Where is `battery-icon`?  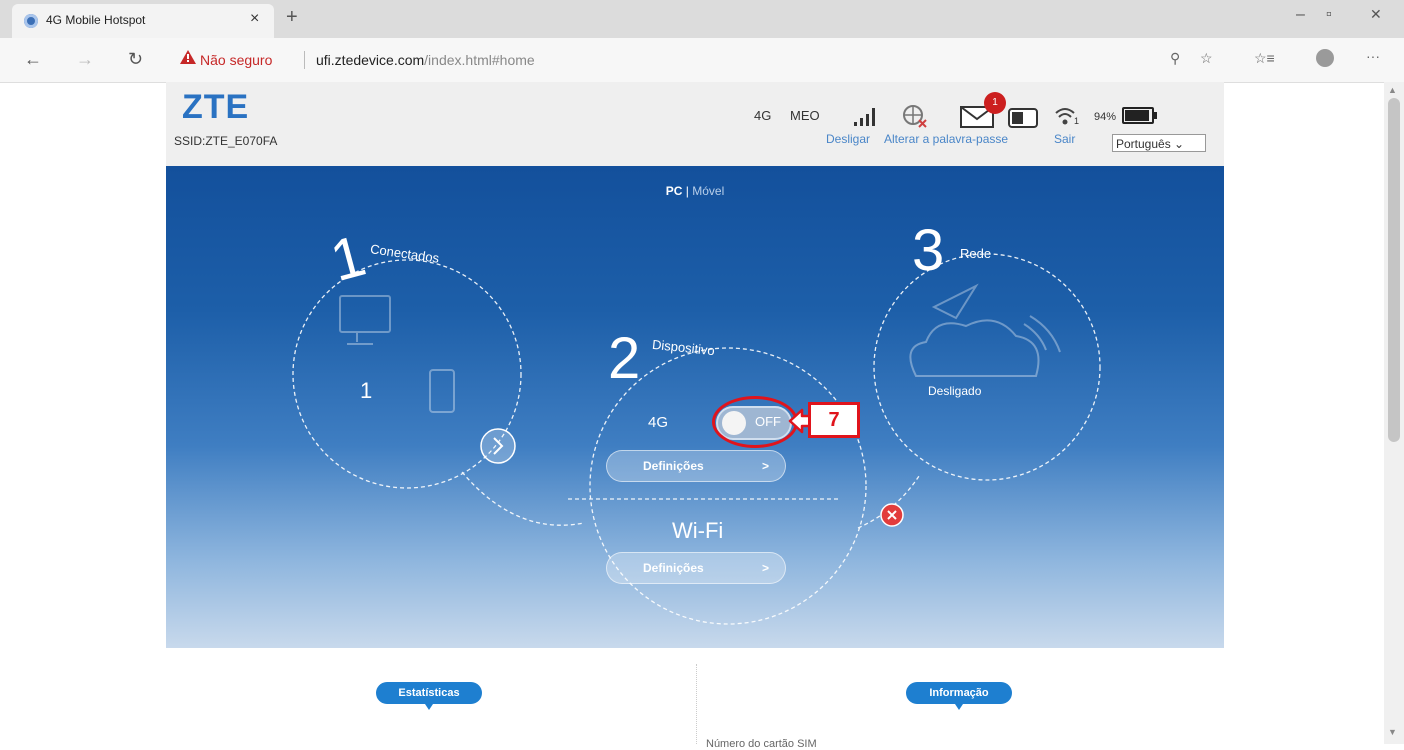
battery-icon is located at coordinates (1138, 115).